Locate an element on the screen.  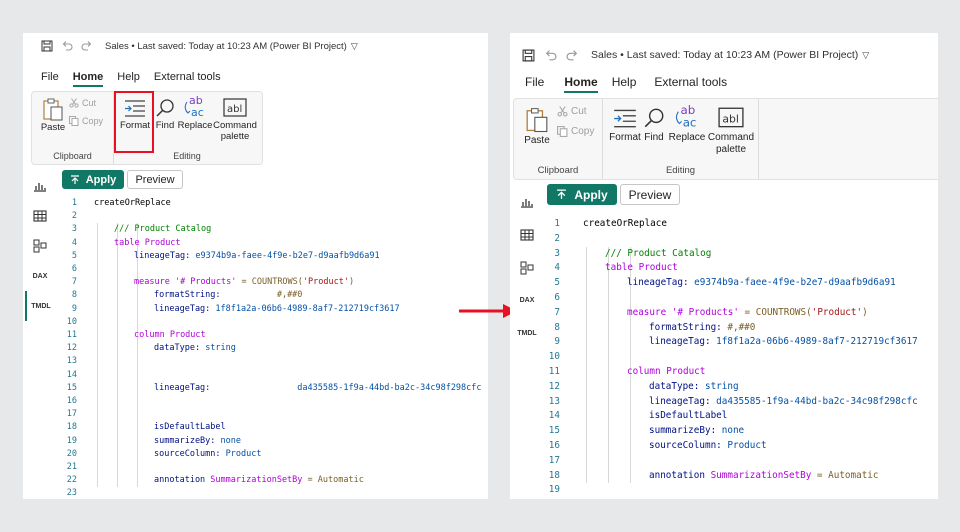
apply-icon is located at coordinates (562, 194).